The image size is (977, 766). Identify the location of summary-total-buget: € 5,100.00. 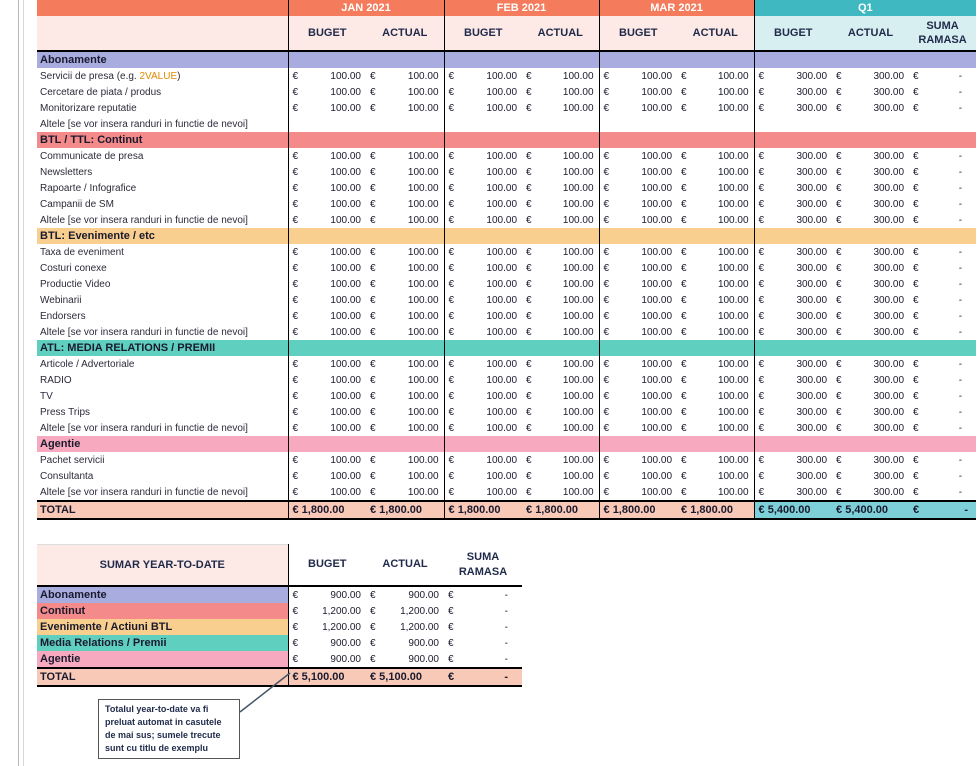
(327, 677).